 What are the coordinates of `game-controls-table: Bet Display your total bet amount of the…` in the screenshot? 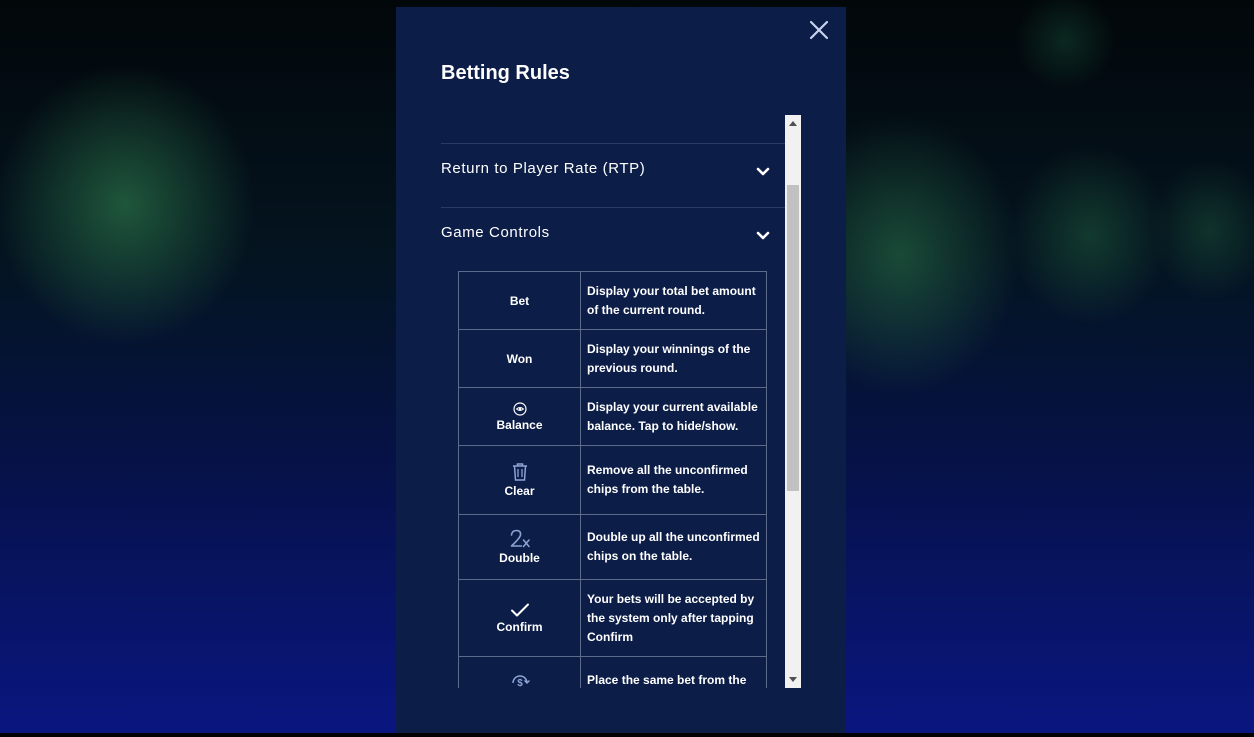 It's located at (612, 479).